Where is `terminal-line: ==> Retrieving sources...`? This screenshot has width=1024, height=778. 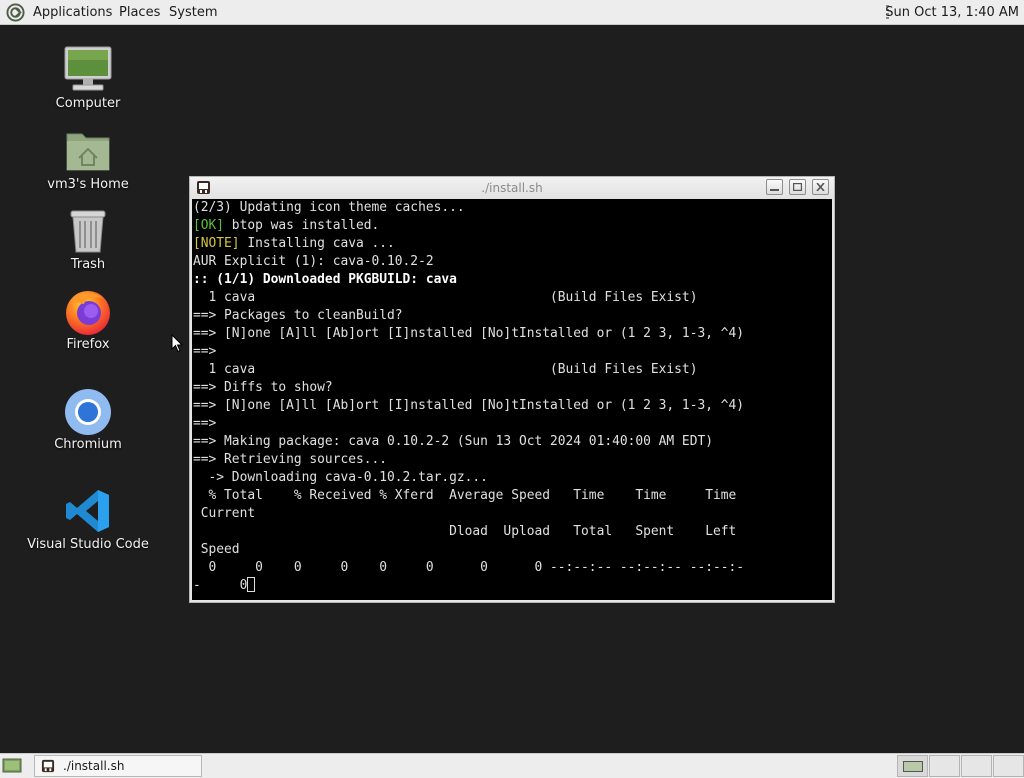
terminal-line: ==> Retrieving sources... is located at coordinates (468, 460).